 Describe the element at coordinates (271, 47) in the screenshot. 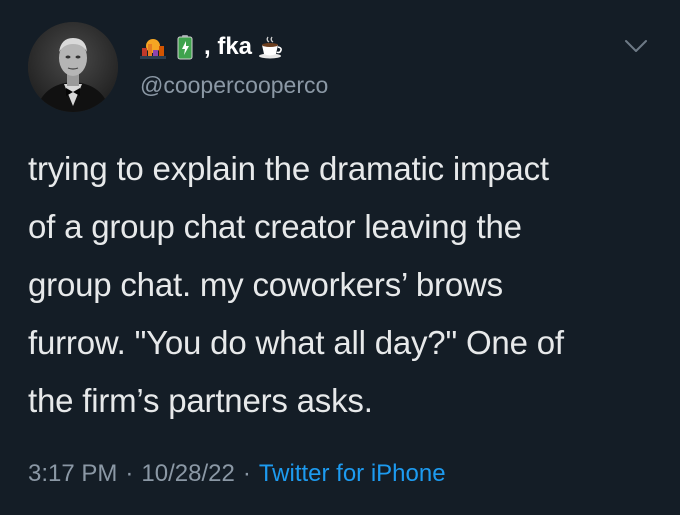

I see `coffee-icon` at that location.